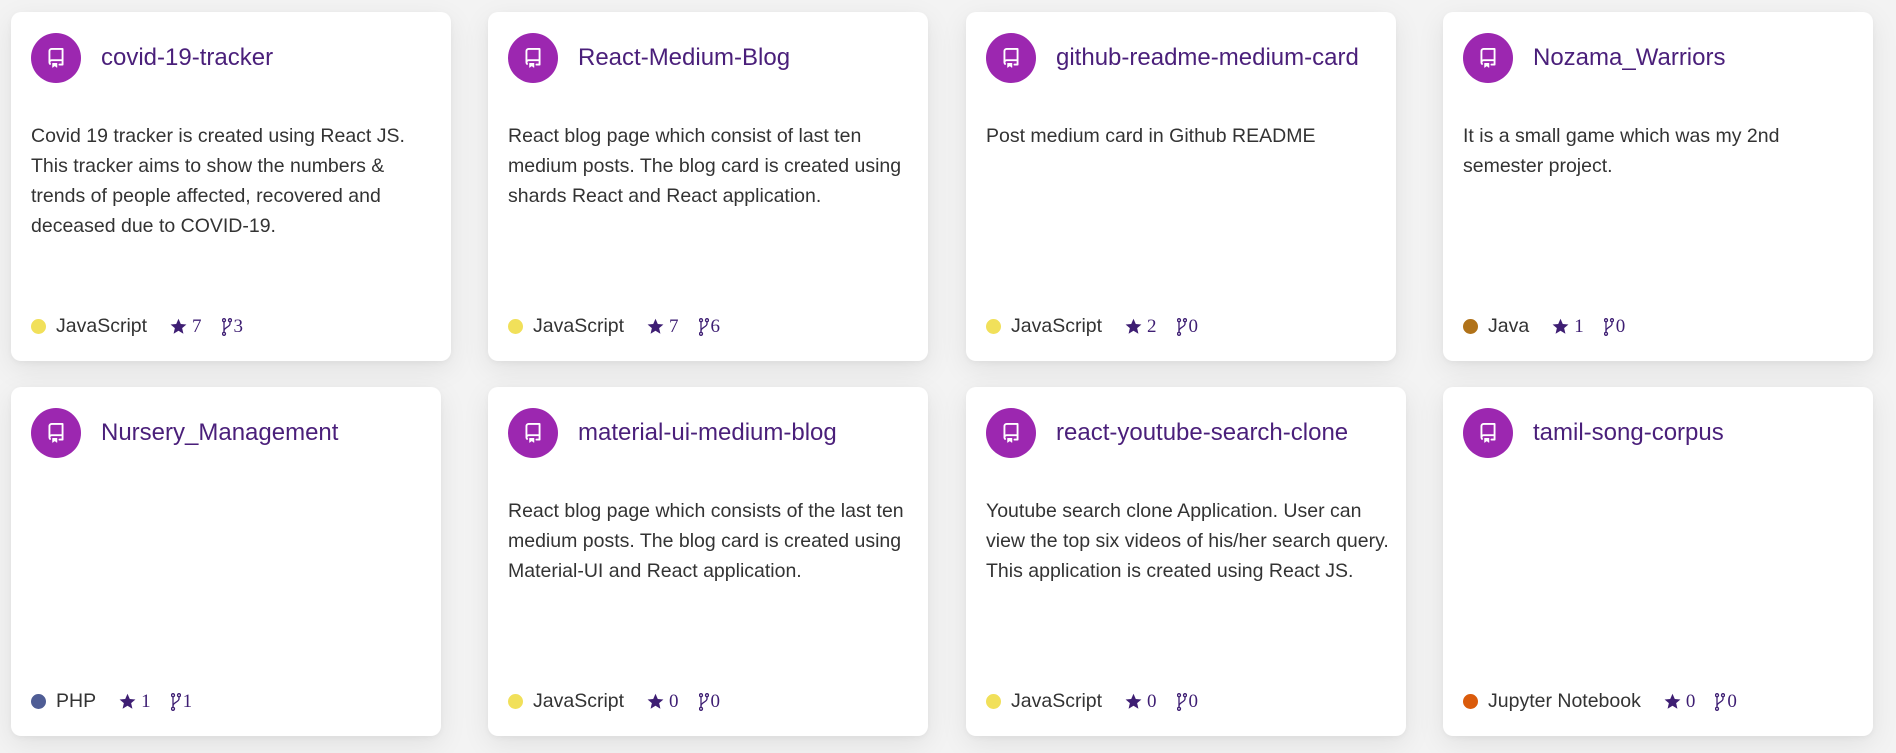 This screenshot has width=1896, height=753. Describe the element at coordinates (238, 326) in the screenshot. I see `forks-count: 3` at that location.